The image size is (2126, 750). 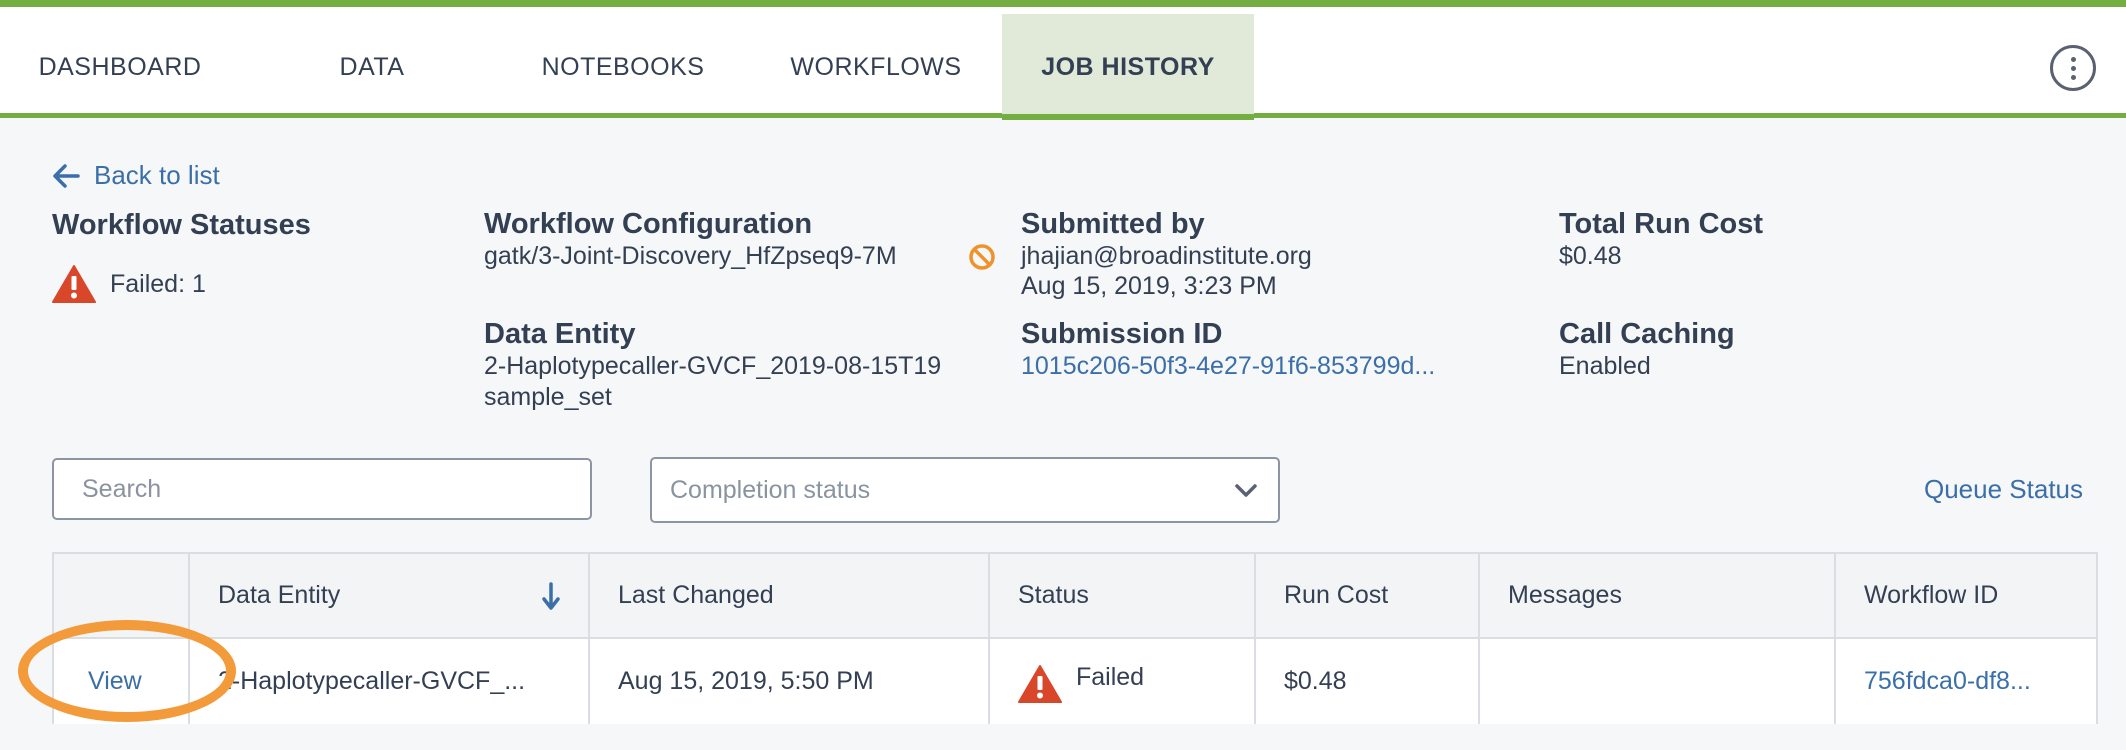 What do you see at coordinates (1121, 595) in the screenshot?
I see `header-status: Status` at bounding box center [1121, 595].